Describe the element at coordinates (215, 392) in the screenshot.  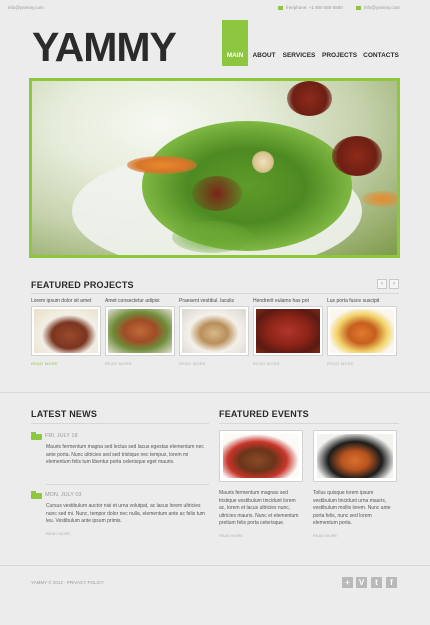
I see `section-divider` at that location.